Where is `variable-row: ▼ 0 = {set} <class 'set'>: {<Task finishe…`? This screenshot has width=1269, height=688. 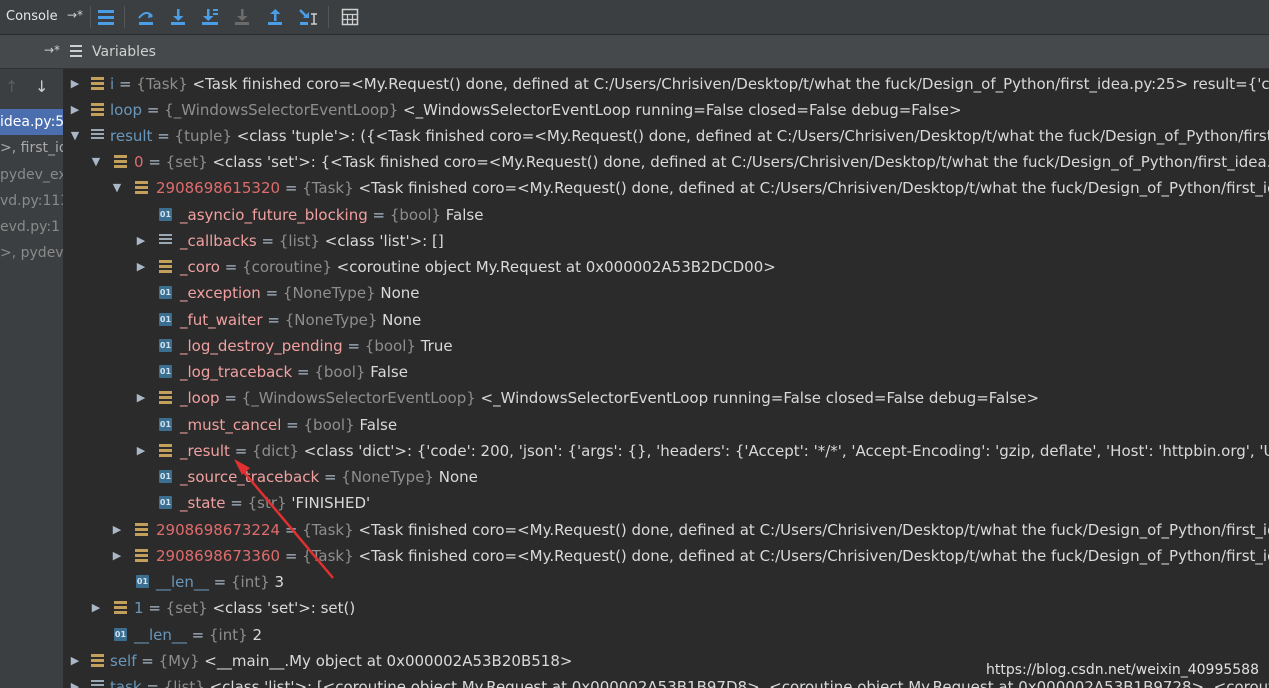
variable-row: ▼ 0 = {set} <class 'set'>: {<Task finishe… is located at coordinates (666, 162).